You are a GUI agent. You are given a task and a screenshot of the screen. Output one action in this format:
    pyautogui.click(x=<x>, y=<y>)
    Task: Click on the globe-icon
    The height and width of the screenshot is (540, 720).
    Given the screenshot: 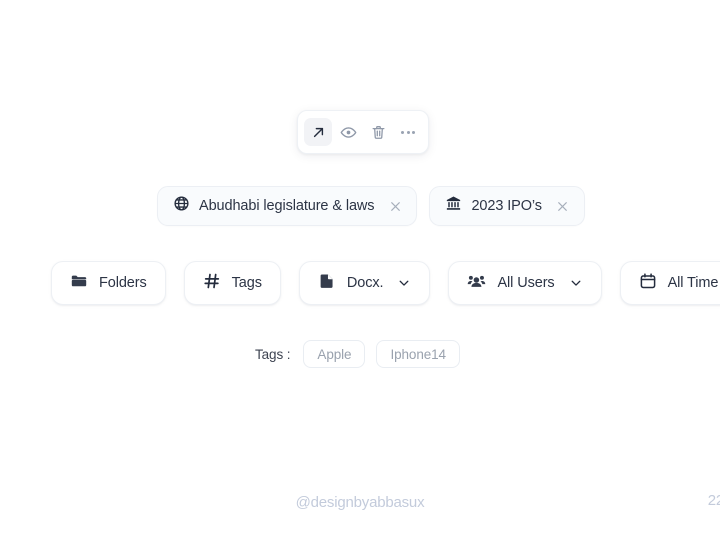 What is the action you would take?
    pyautogui.click(x=181, y=206)
    